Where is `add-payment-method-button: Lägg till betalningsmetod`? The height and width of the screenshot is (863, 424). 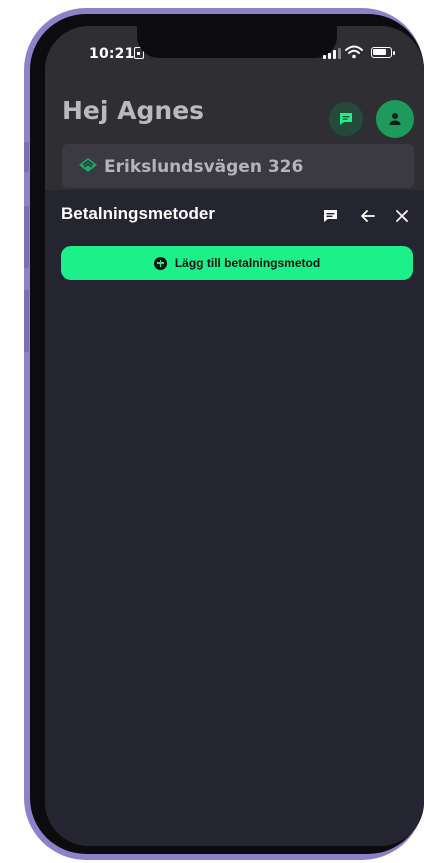
add-payment-method-button: Lägg till betalningsmetod is located at coordinates (237, 263).